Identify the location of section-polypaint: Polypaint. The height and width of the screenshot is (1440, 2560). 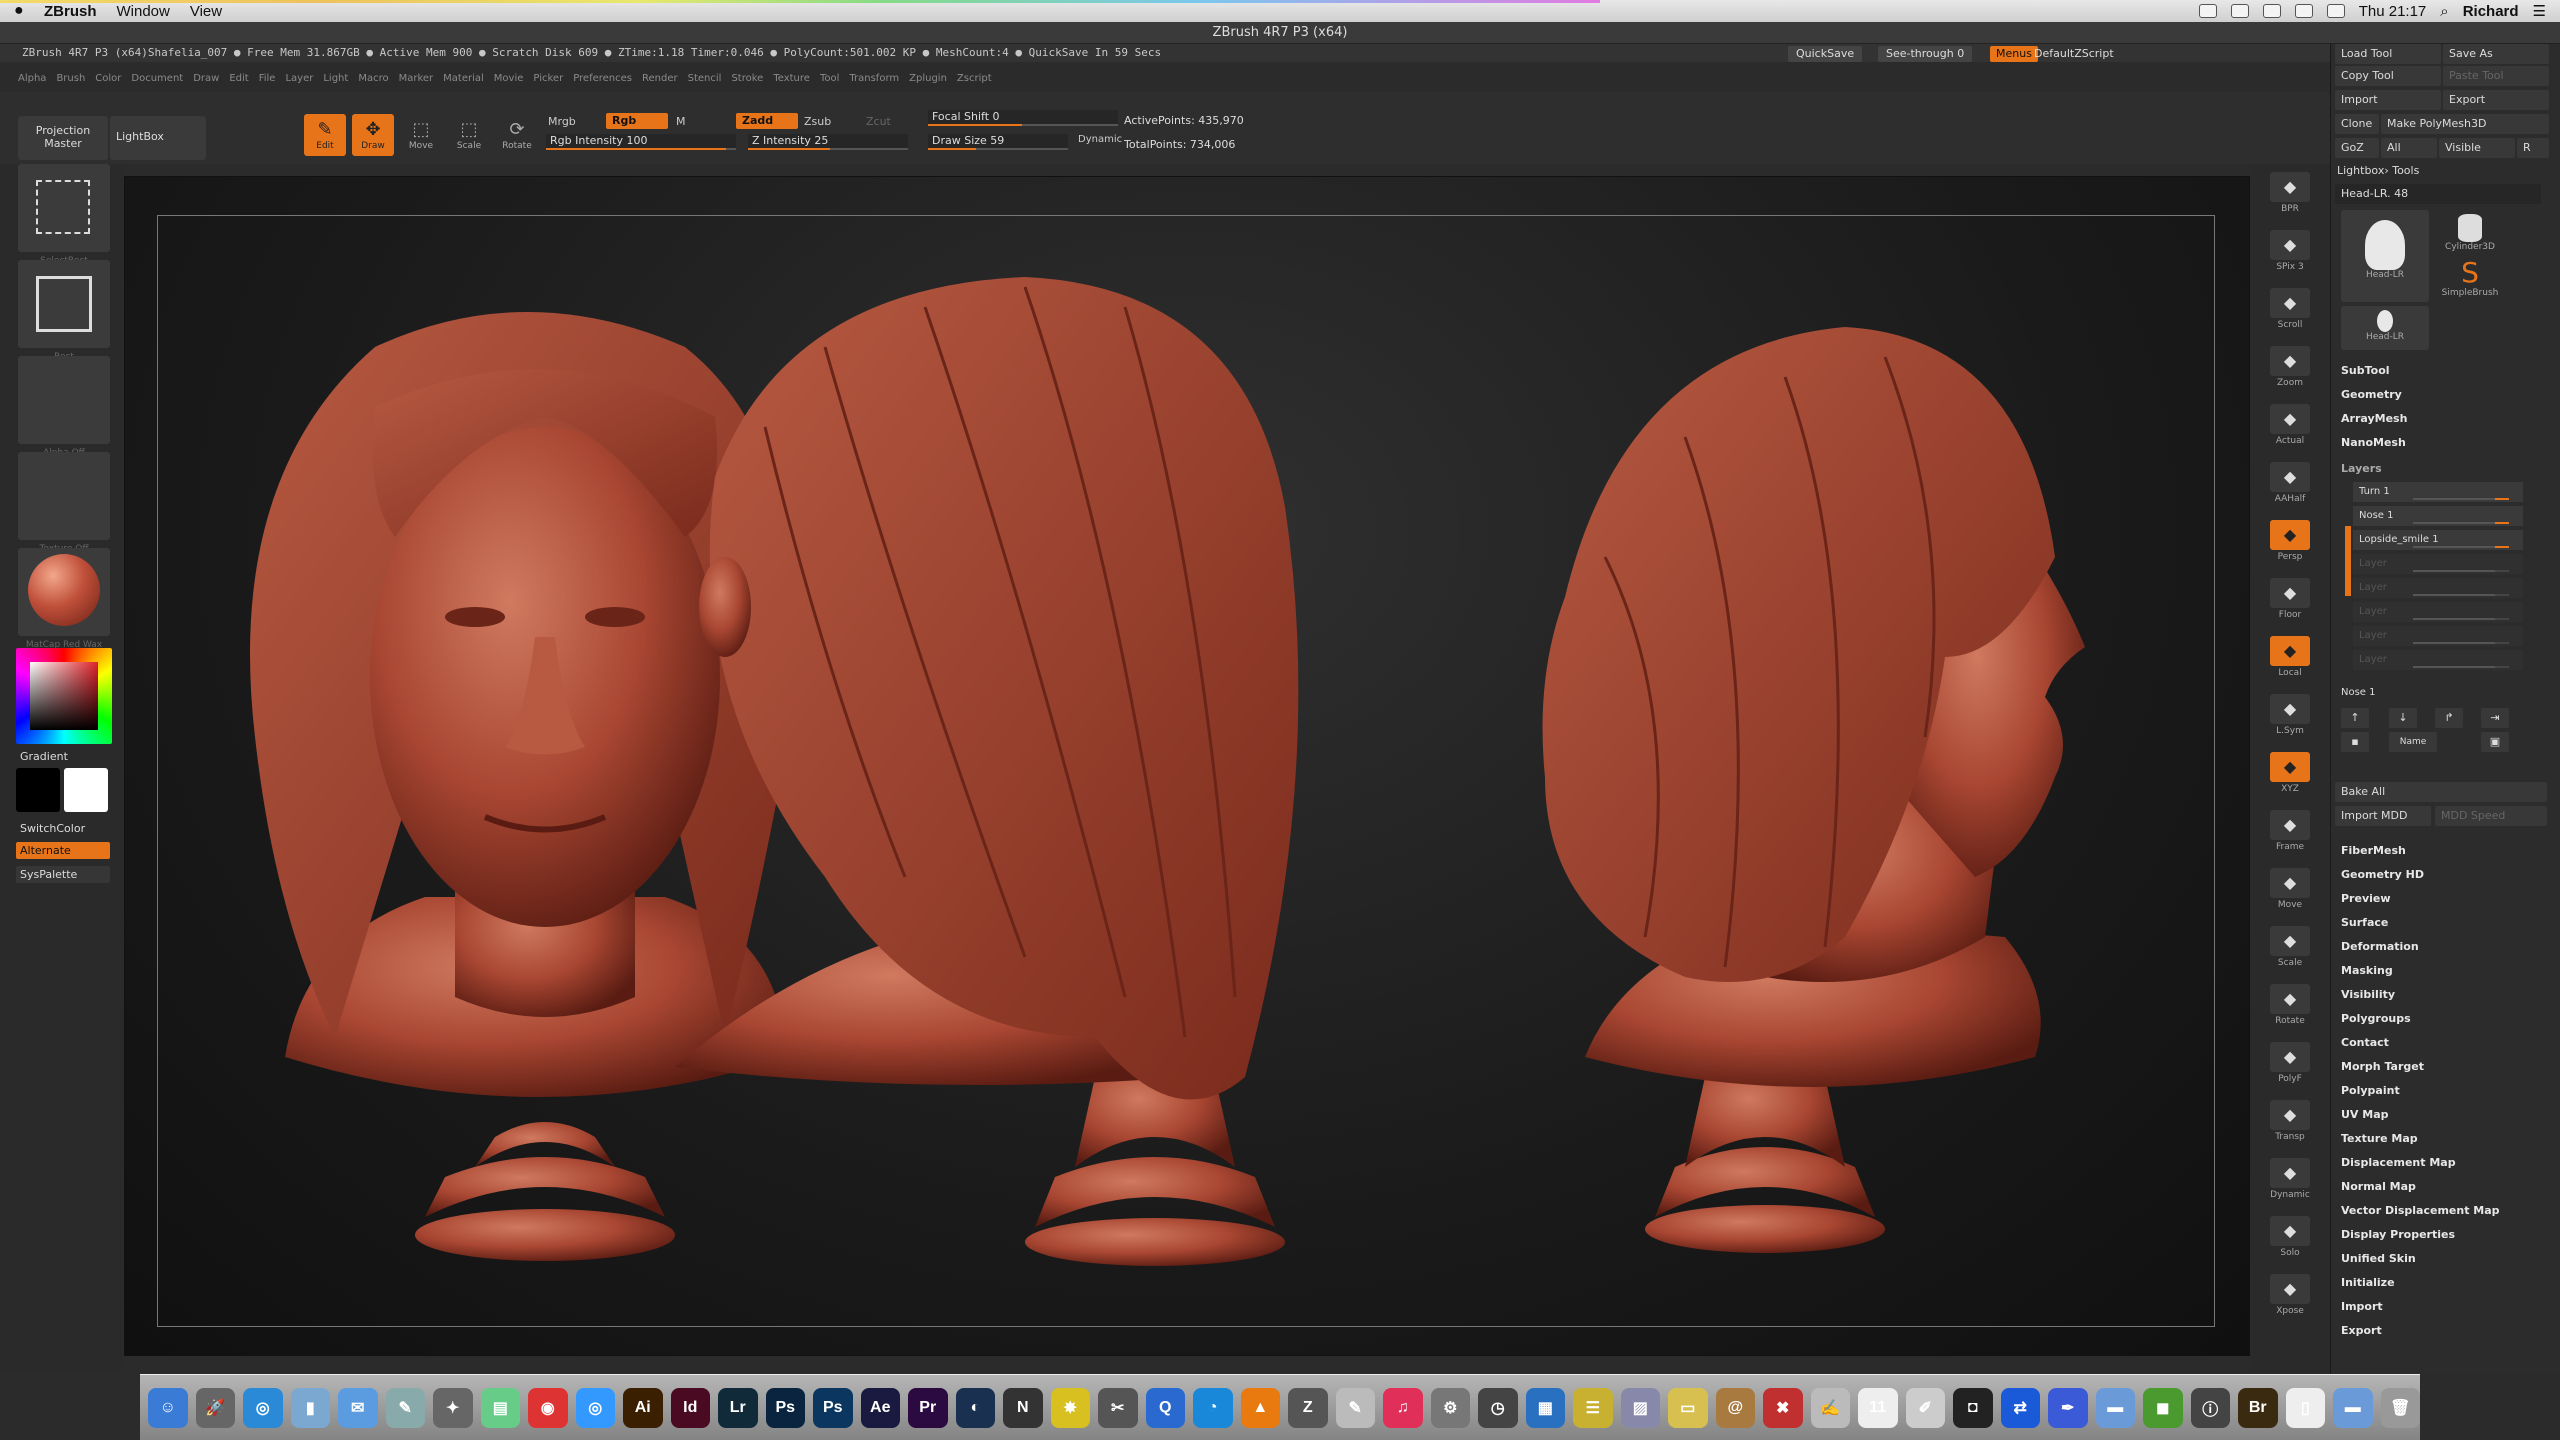
(2370, 1090).